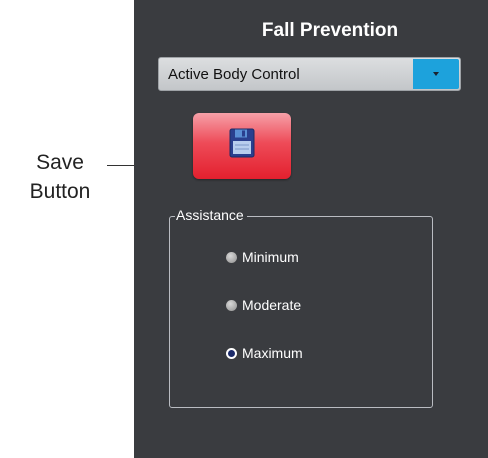 The height and width of the screenshot is (458, 488). I want to click on dropdown-selected-value: Active Body Control, so click(234, 74).